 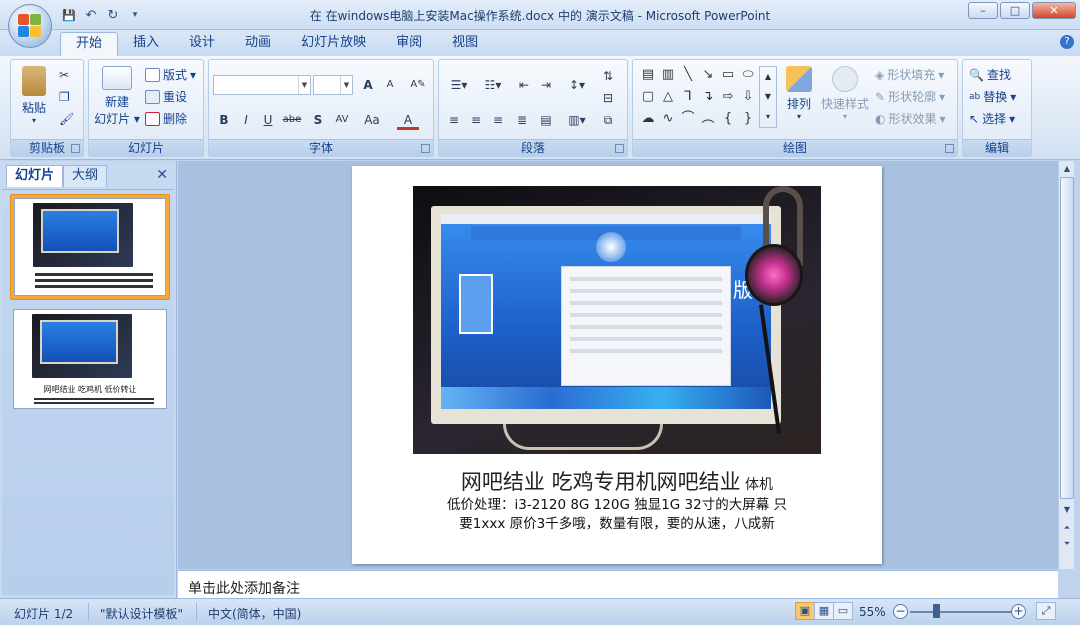 What do you see at coordinates (546, 120) in the screenshot?
I see `distribute-icon: ▤` at bounding box center [546, 120].